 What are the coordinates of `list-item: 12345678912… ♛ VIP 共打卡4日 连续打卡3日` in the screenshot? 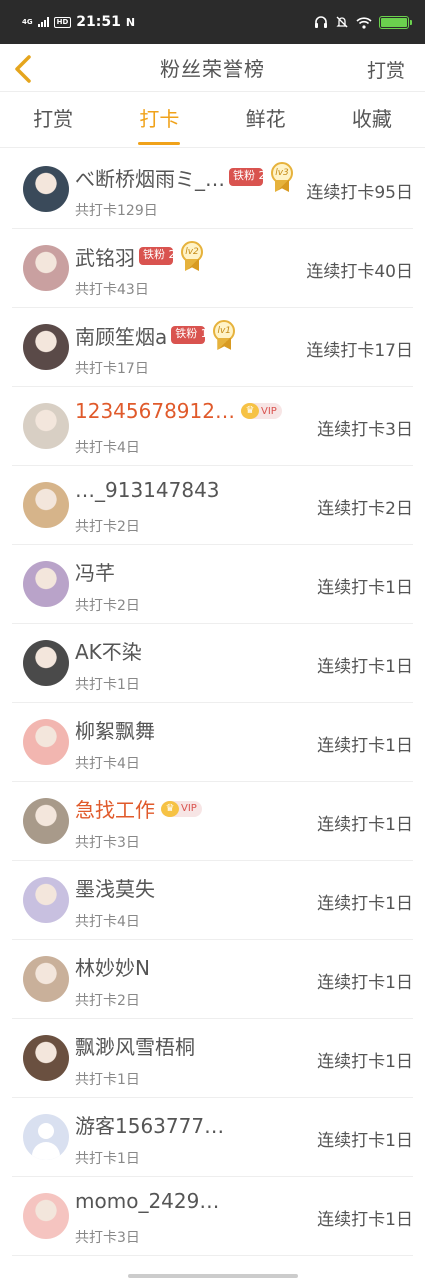 It's located at (212, 426).